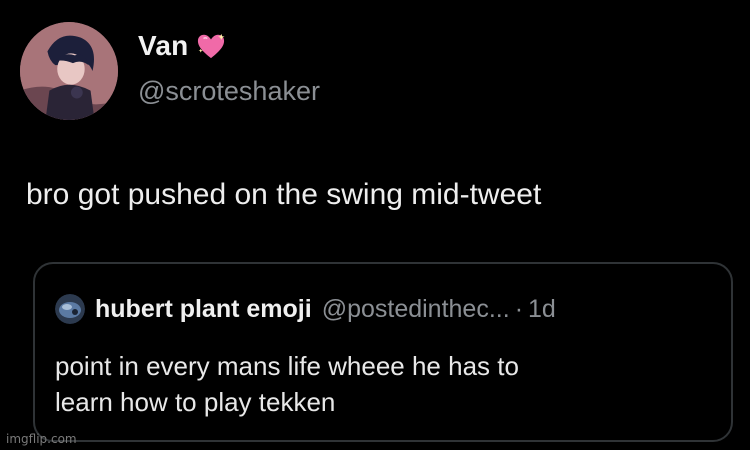 Image resolution: width=750 pixels, height=450 pixels. Describe the element at coordinates (229, 91) in the screenshot. I see `user-handle: @scroteshaker` at that location.